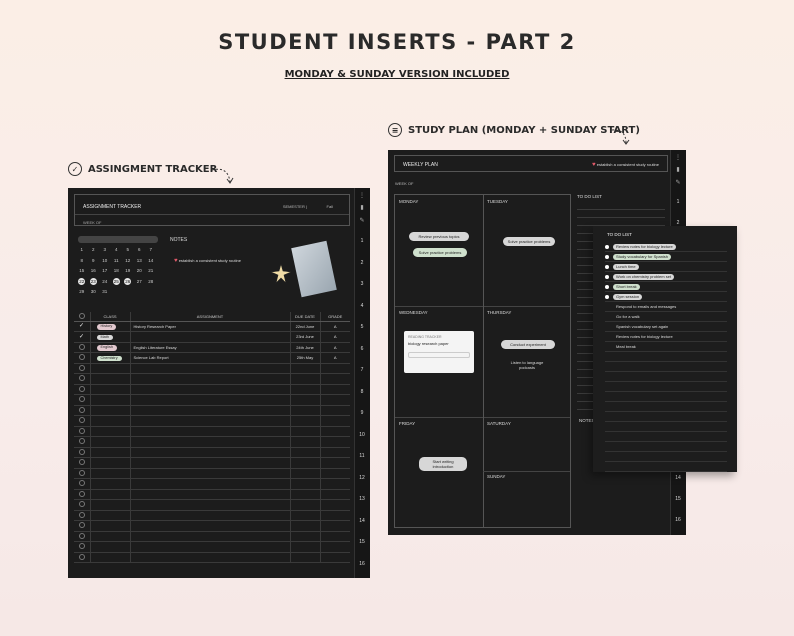  I want to click on side-tab: 11, so click(362, 456).